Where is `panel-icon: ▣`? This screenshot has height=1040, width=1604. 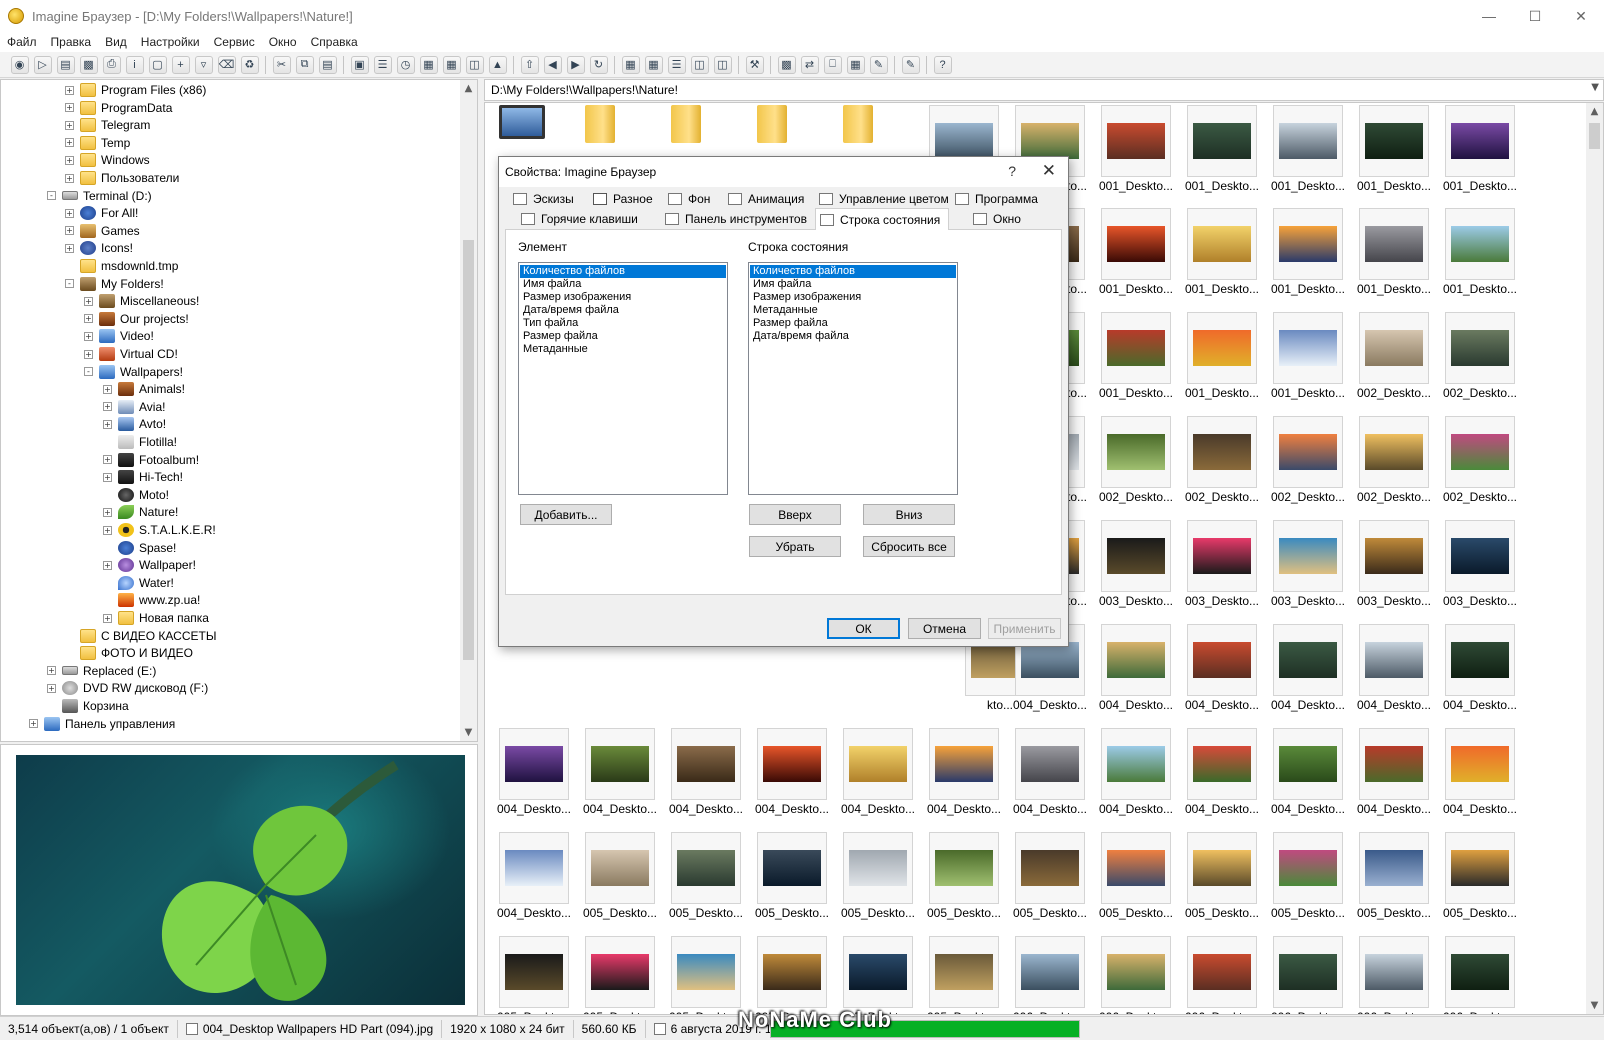 panel-icon: ▣ is located at coordinates (359, 64).